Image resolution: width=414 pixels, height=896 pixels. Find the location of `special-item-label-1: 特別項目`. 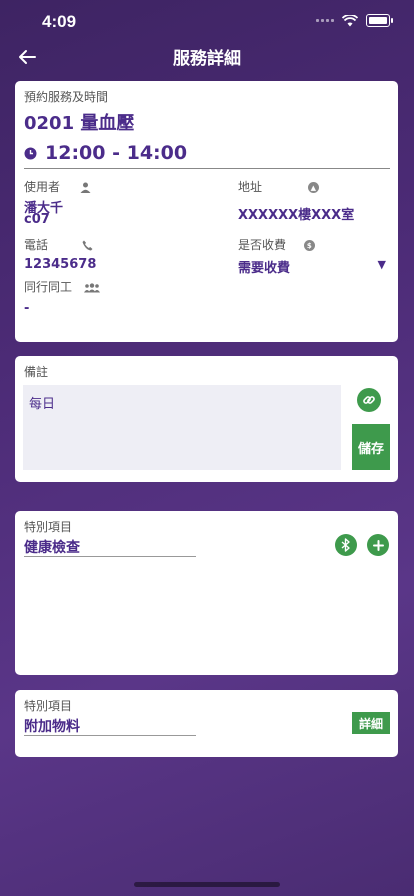

special-item-label-1: 特別項目 is located at coordinates (48, 527).